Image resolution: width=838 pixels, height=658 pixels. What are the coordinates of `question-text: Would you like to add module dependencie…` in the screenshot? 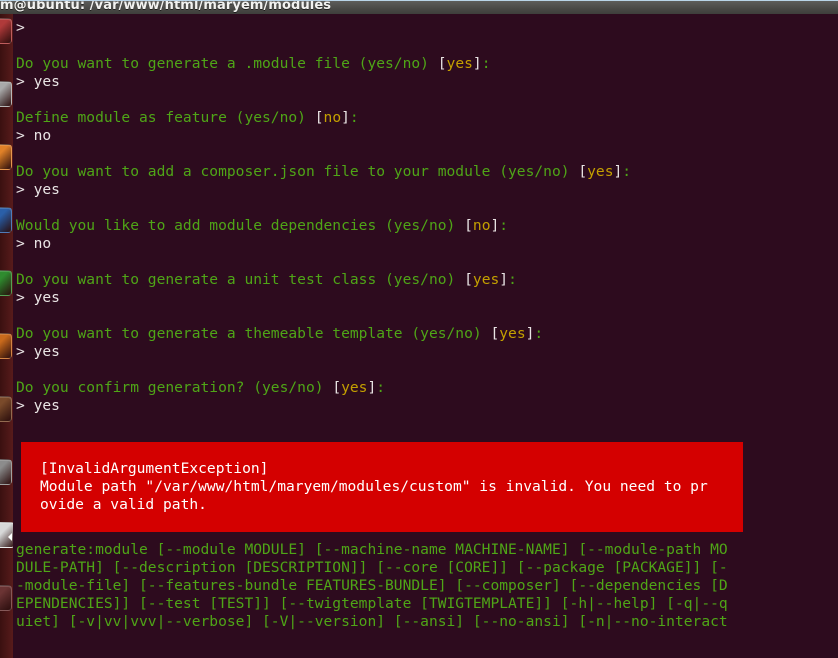 It's located at (240, 225).